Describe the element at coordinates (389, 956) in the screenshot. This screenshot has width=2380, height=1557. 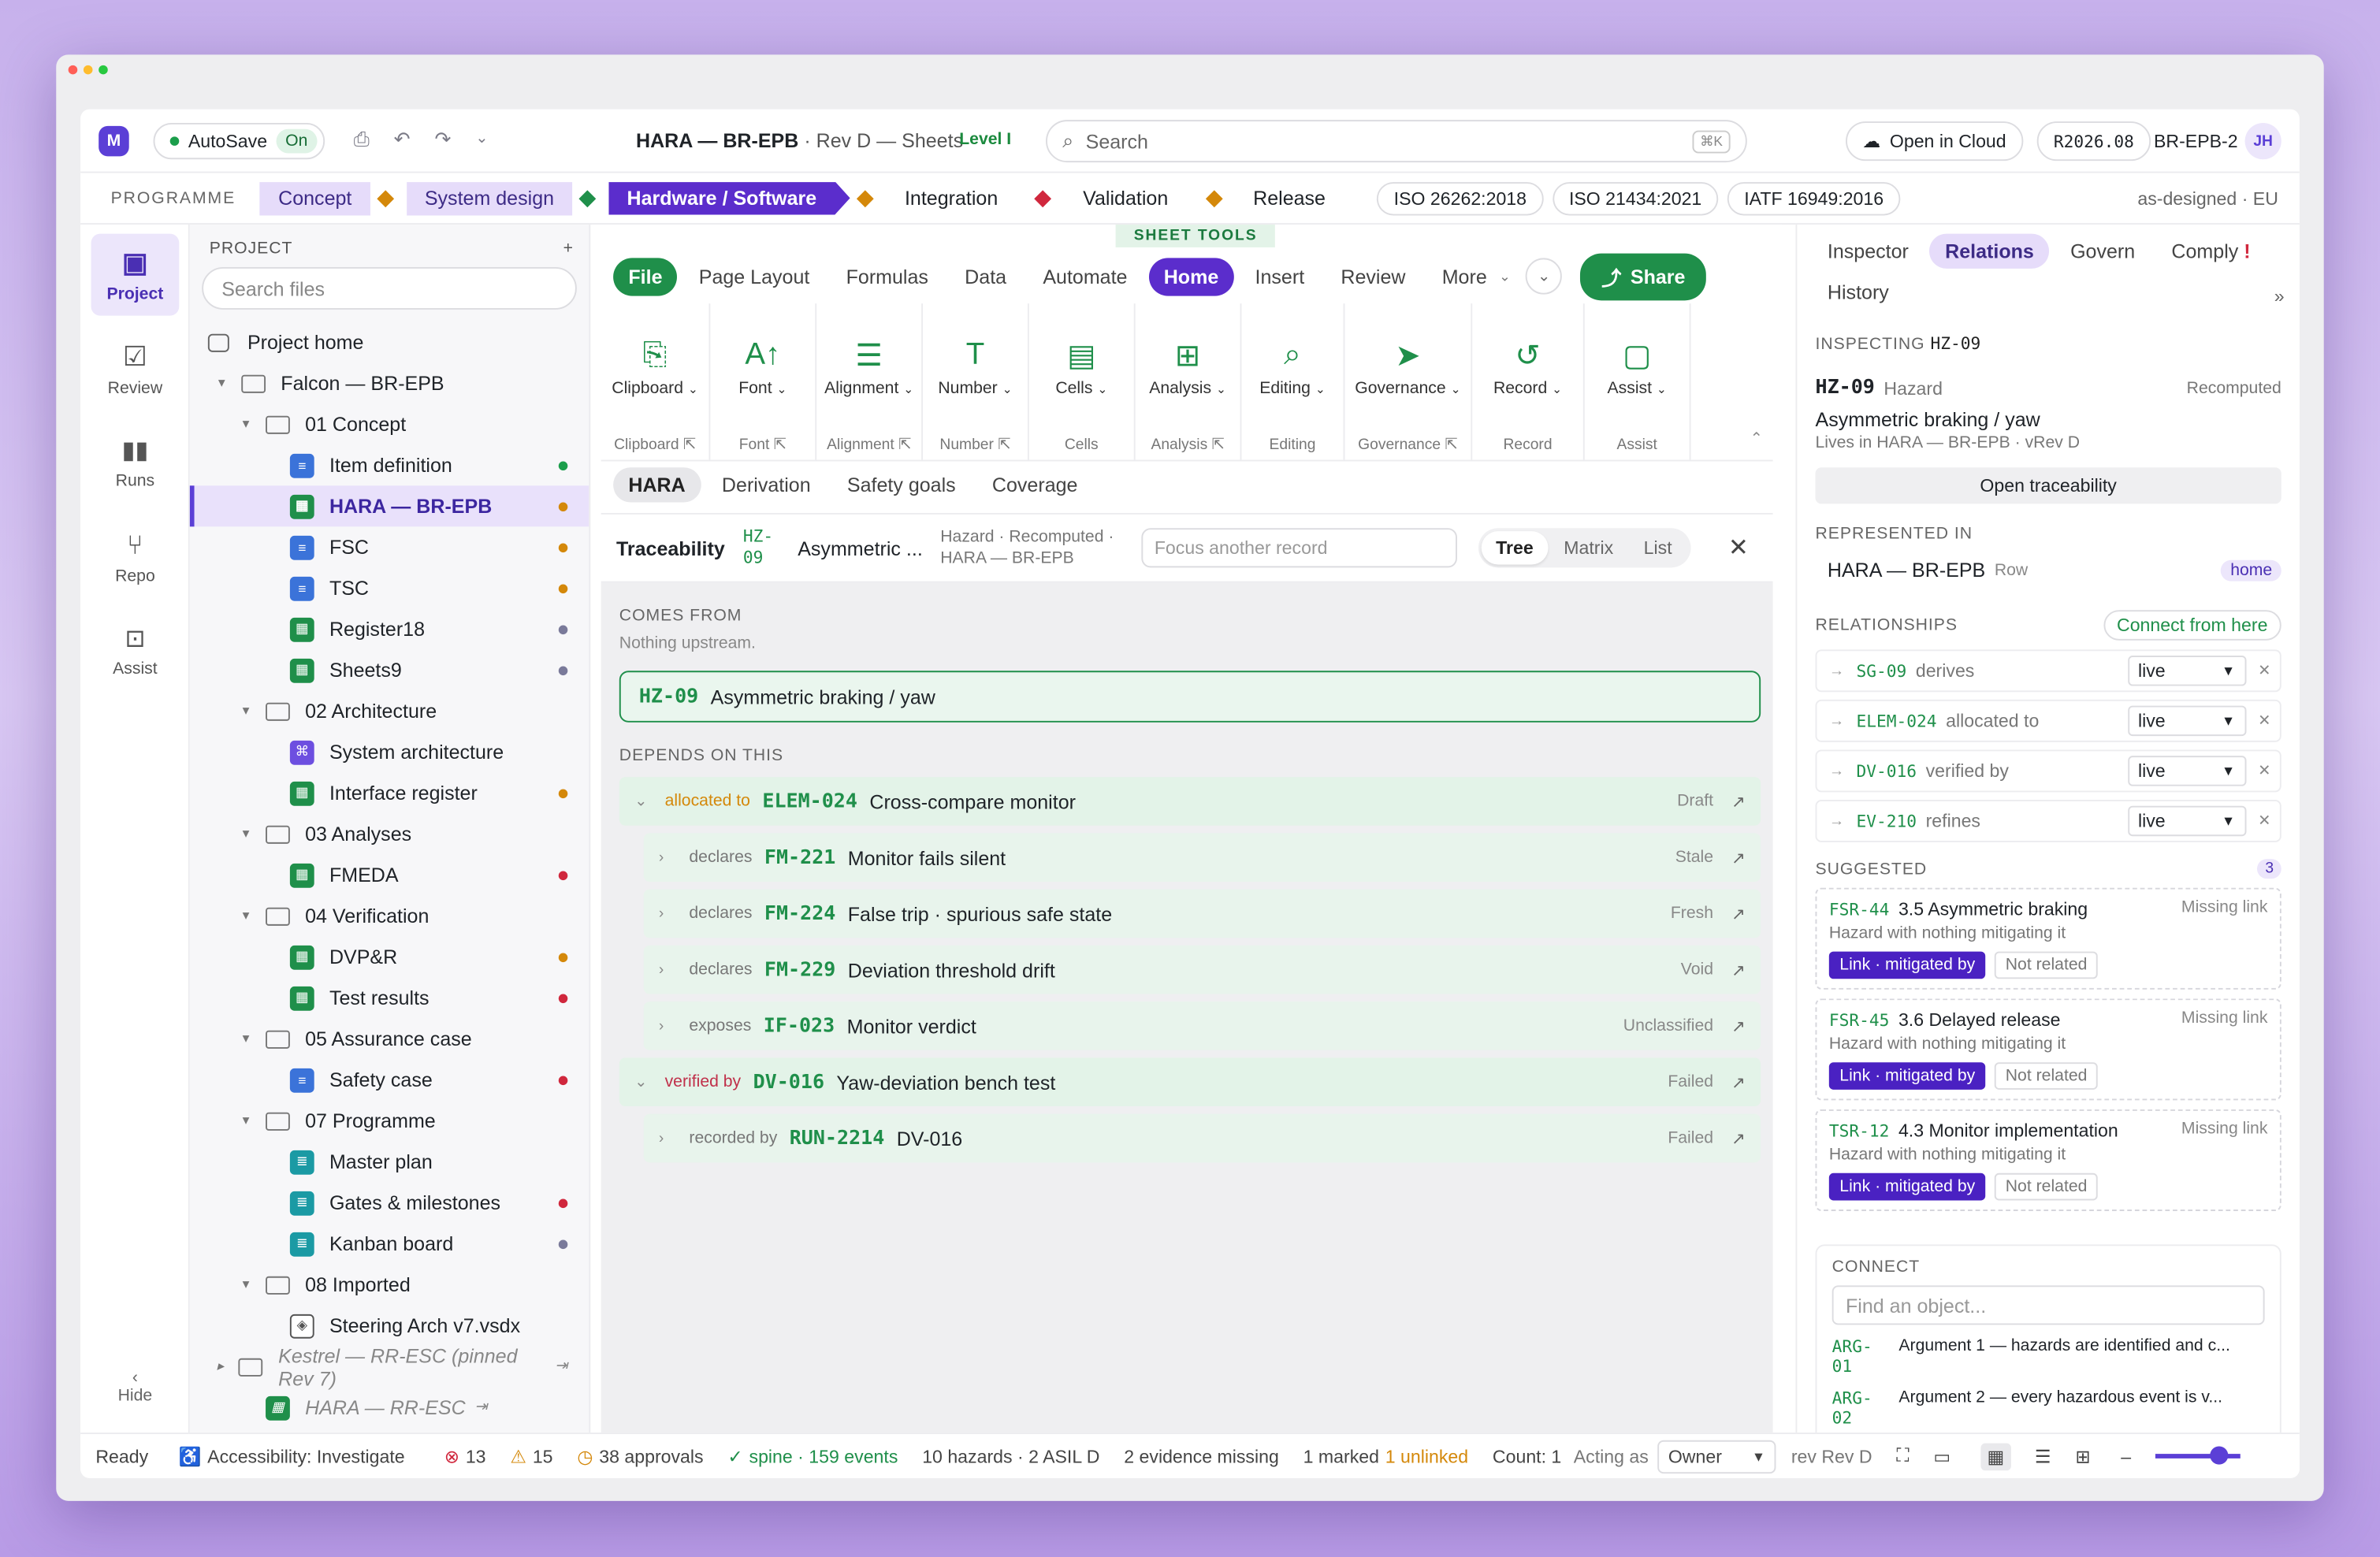
I see `tree-item: ▦ DVP&R` at that location.